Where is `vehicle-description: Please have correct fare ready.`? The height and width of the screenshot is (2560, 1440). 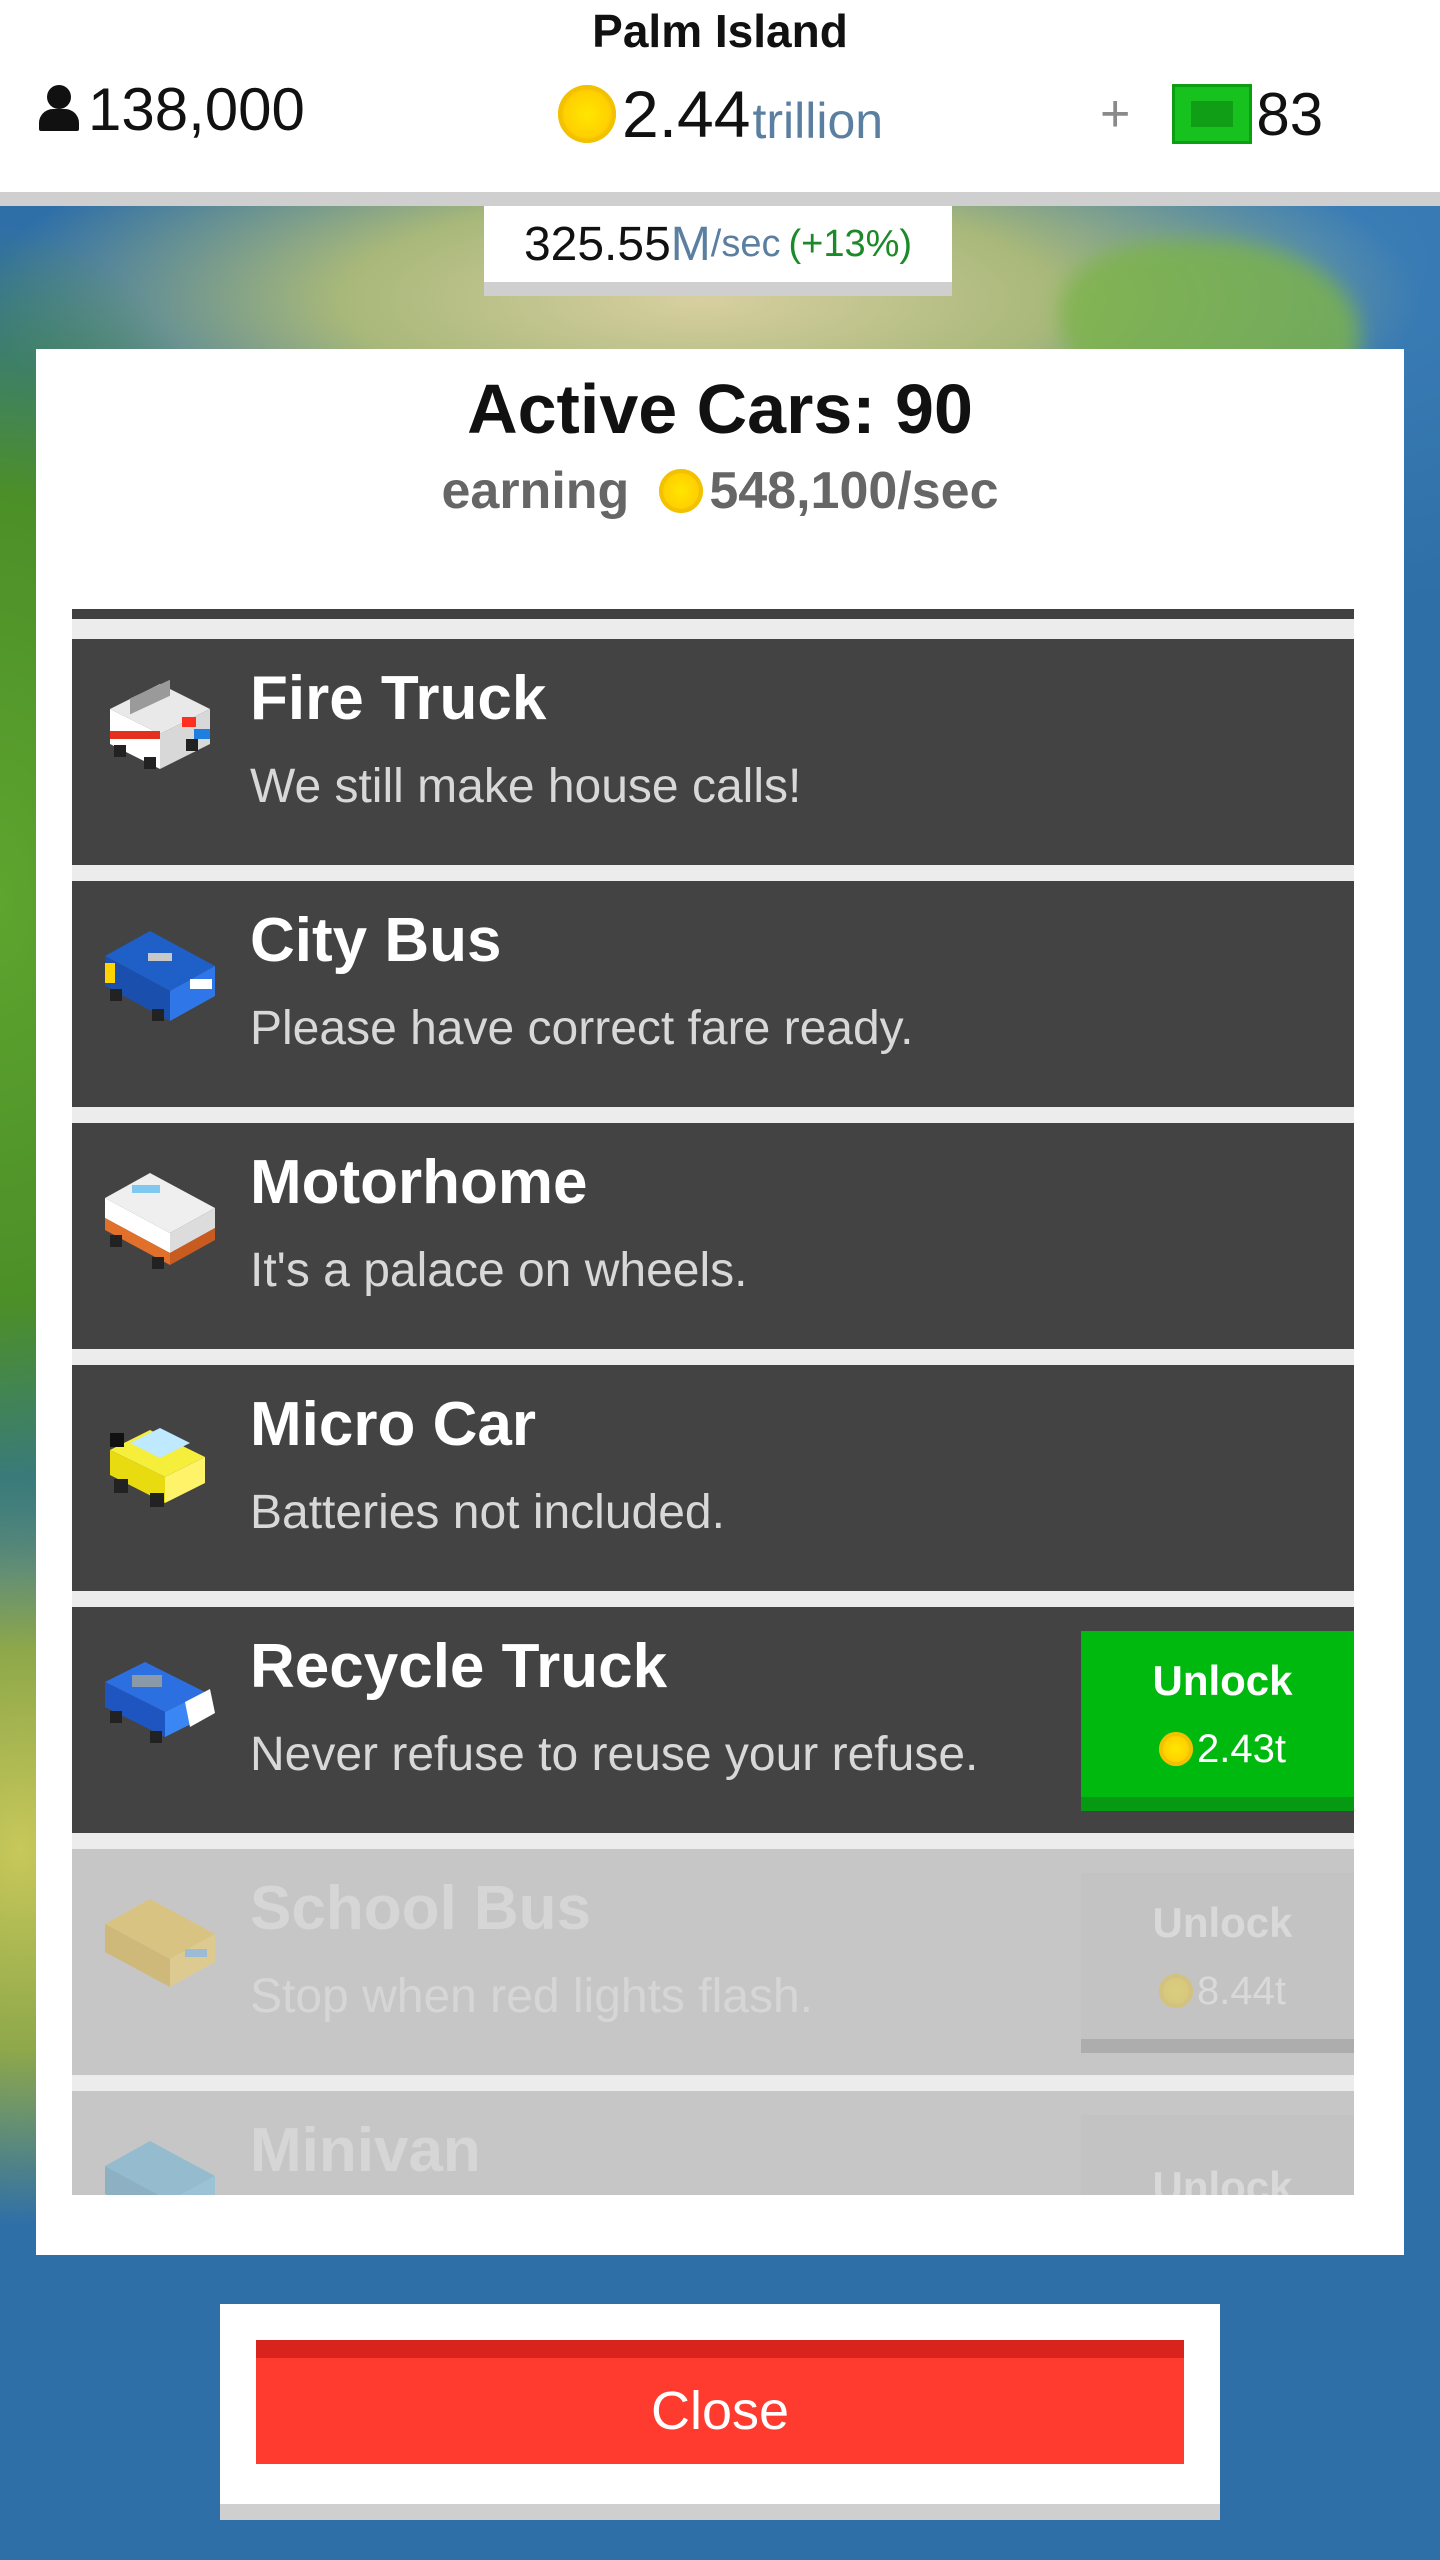 vehicle-description: Please have correct fare ready. is located at coordinates (582, 1028).